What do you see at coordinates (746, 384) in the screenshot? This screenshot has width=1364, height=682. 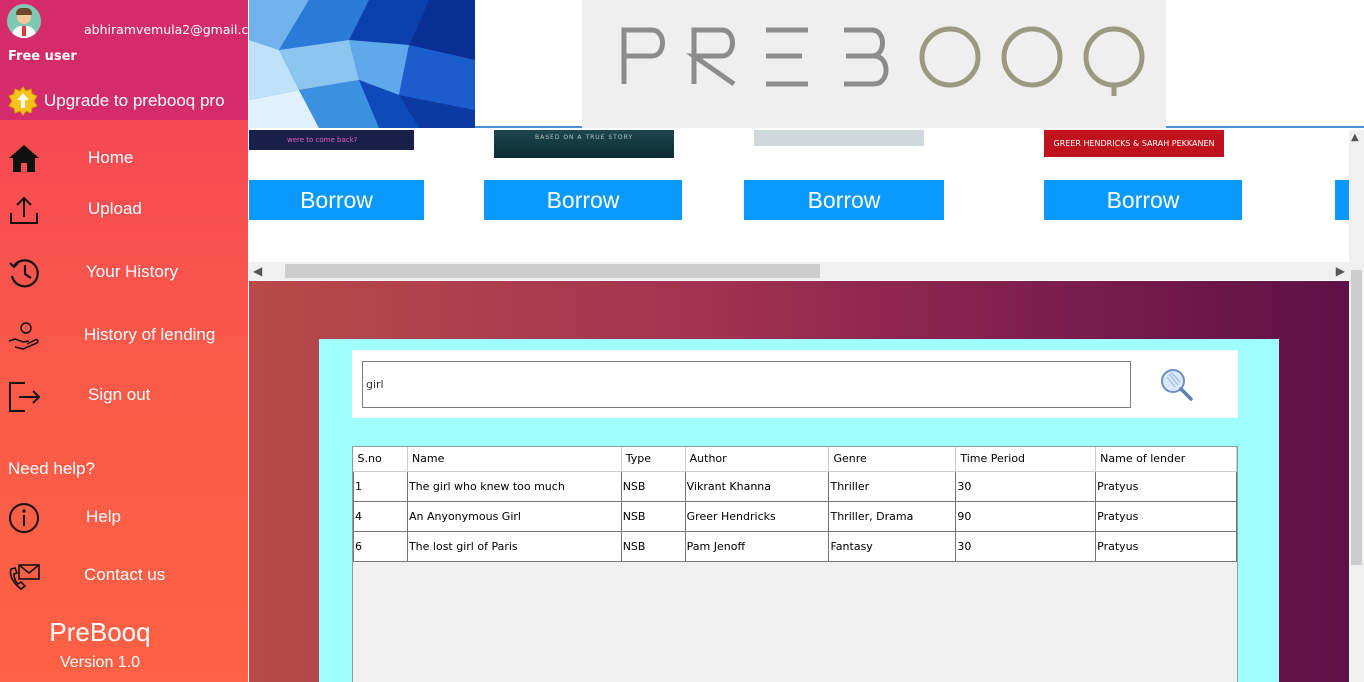 I see `search-input` at bounding box center [746, 384].